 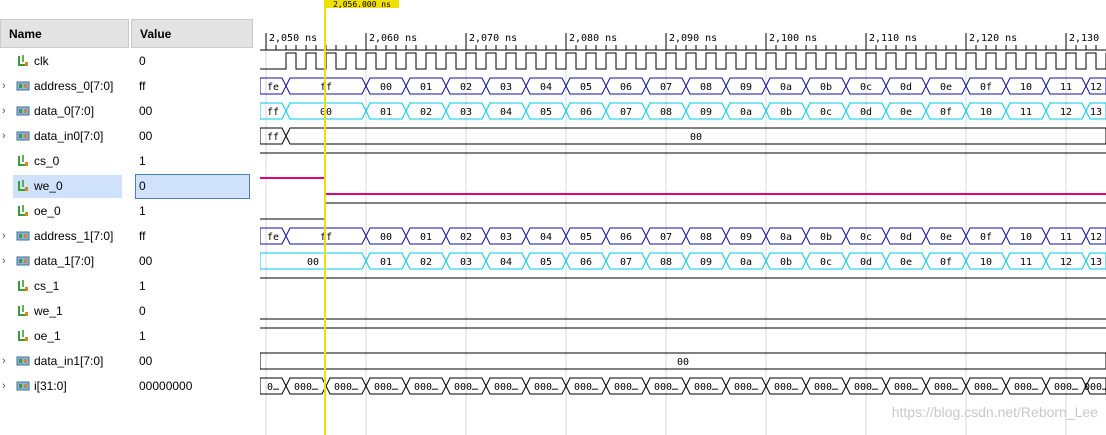 What do you see at coordinates (68, 136) in the screenshot?
I see `signal-name: data_in0[7:0]` at bounding box center [68, 136].